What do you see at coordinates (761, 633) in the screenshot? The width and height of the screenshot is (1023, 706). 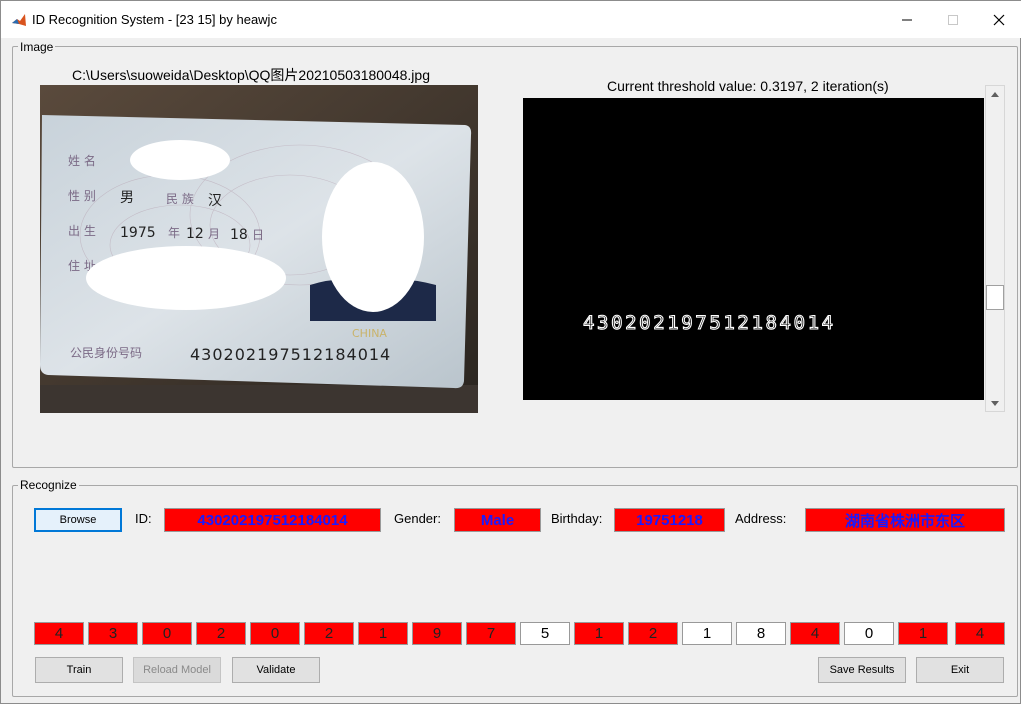 I see `digit-box: 8` at bounding box center [761, 633].